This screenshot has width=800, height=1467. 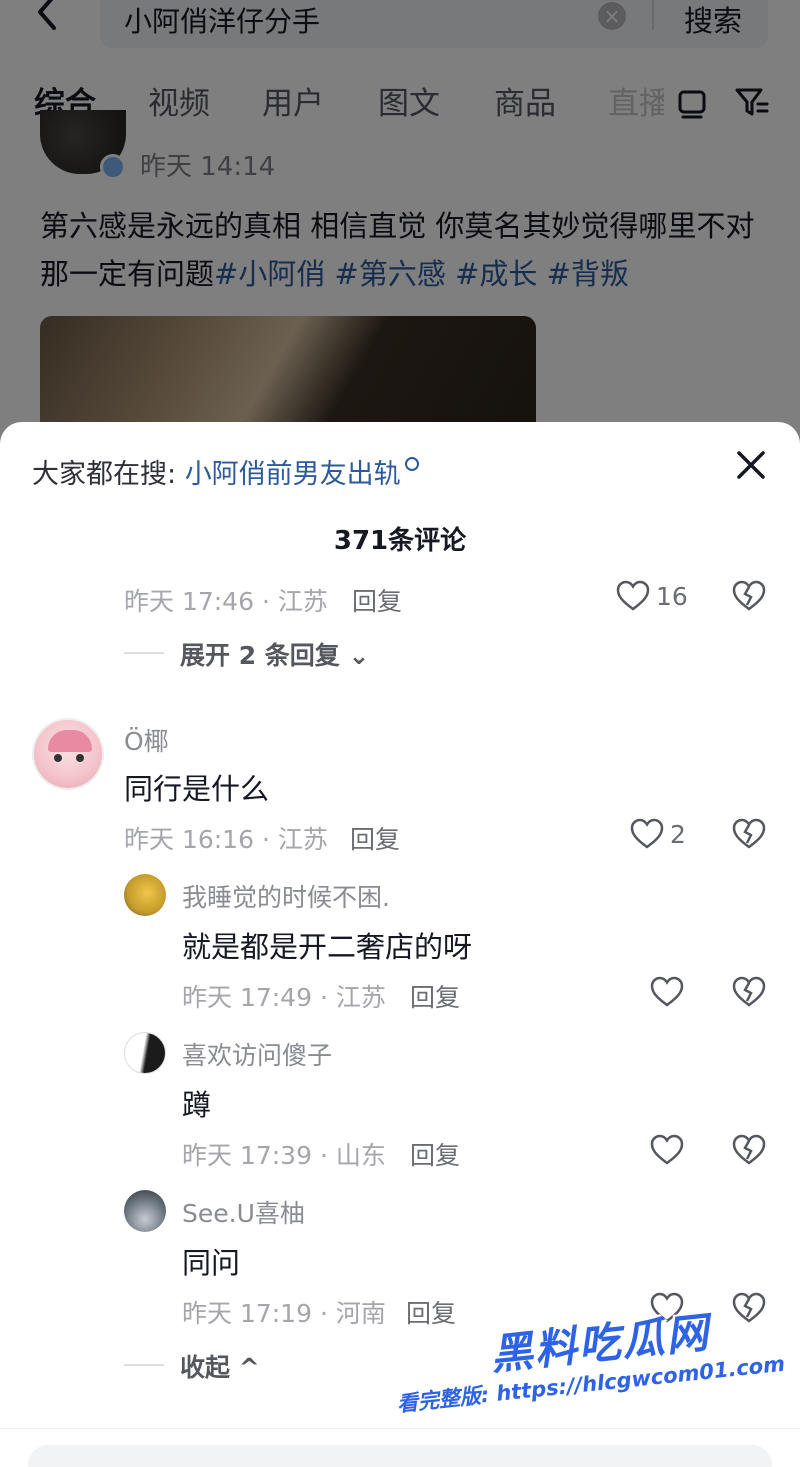 I want to click on hot-search-row: 大家都在搜: 小阿俏前男友出轨, so click(x=225, y=471).